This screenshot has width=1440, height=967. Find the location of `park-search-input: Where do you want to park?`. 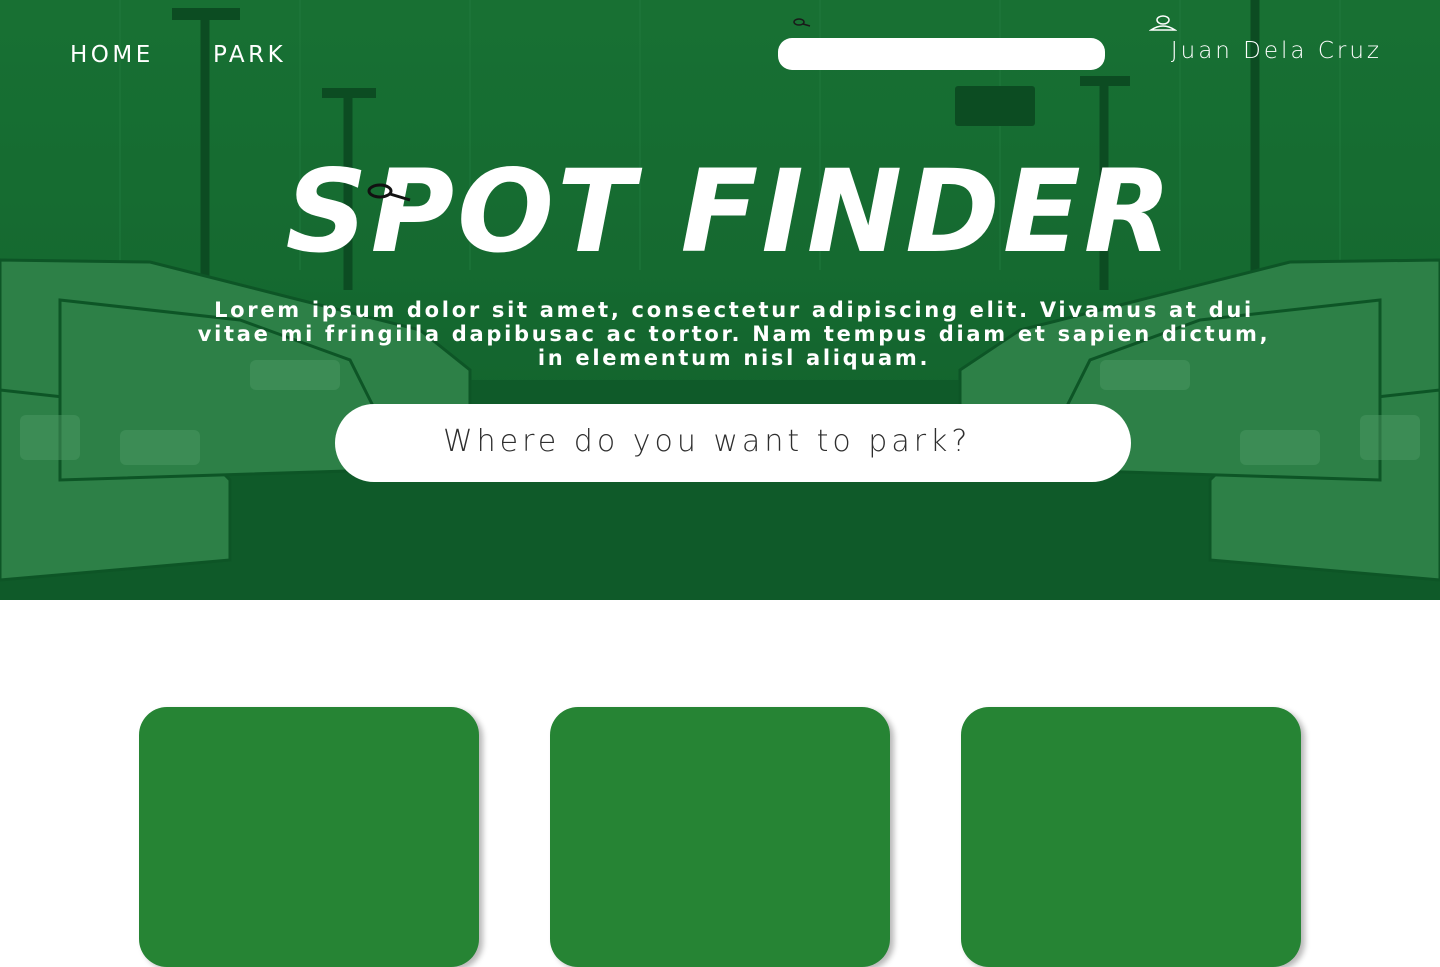

park-search-input: Where do you want to park? is located at coordinates (733, 443).